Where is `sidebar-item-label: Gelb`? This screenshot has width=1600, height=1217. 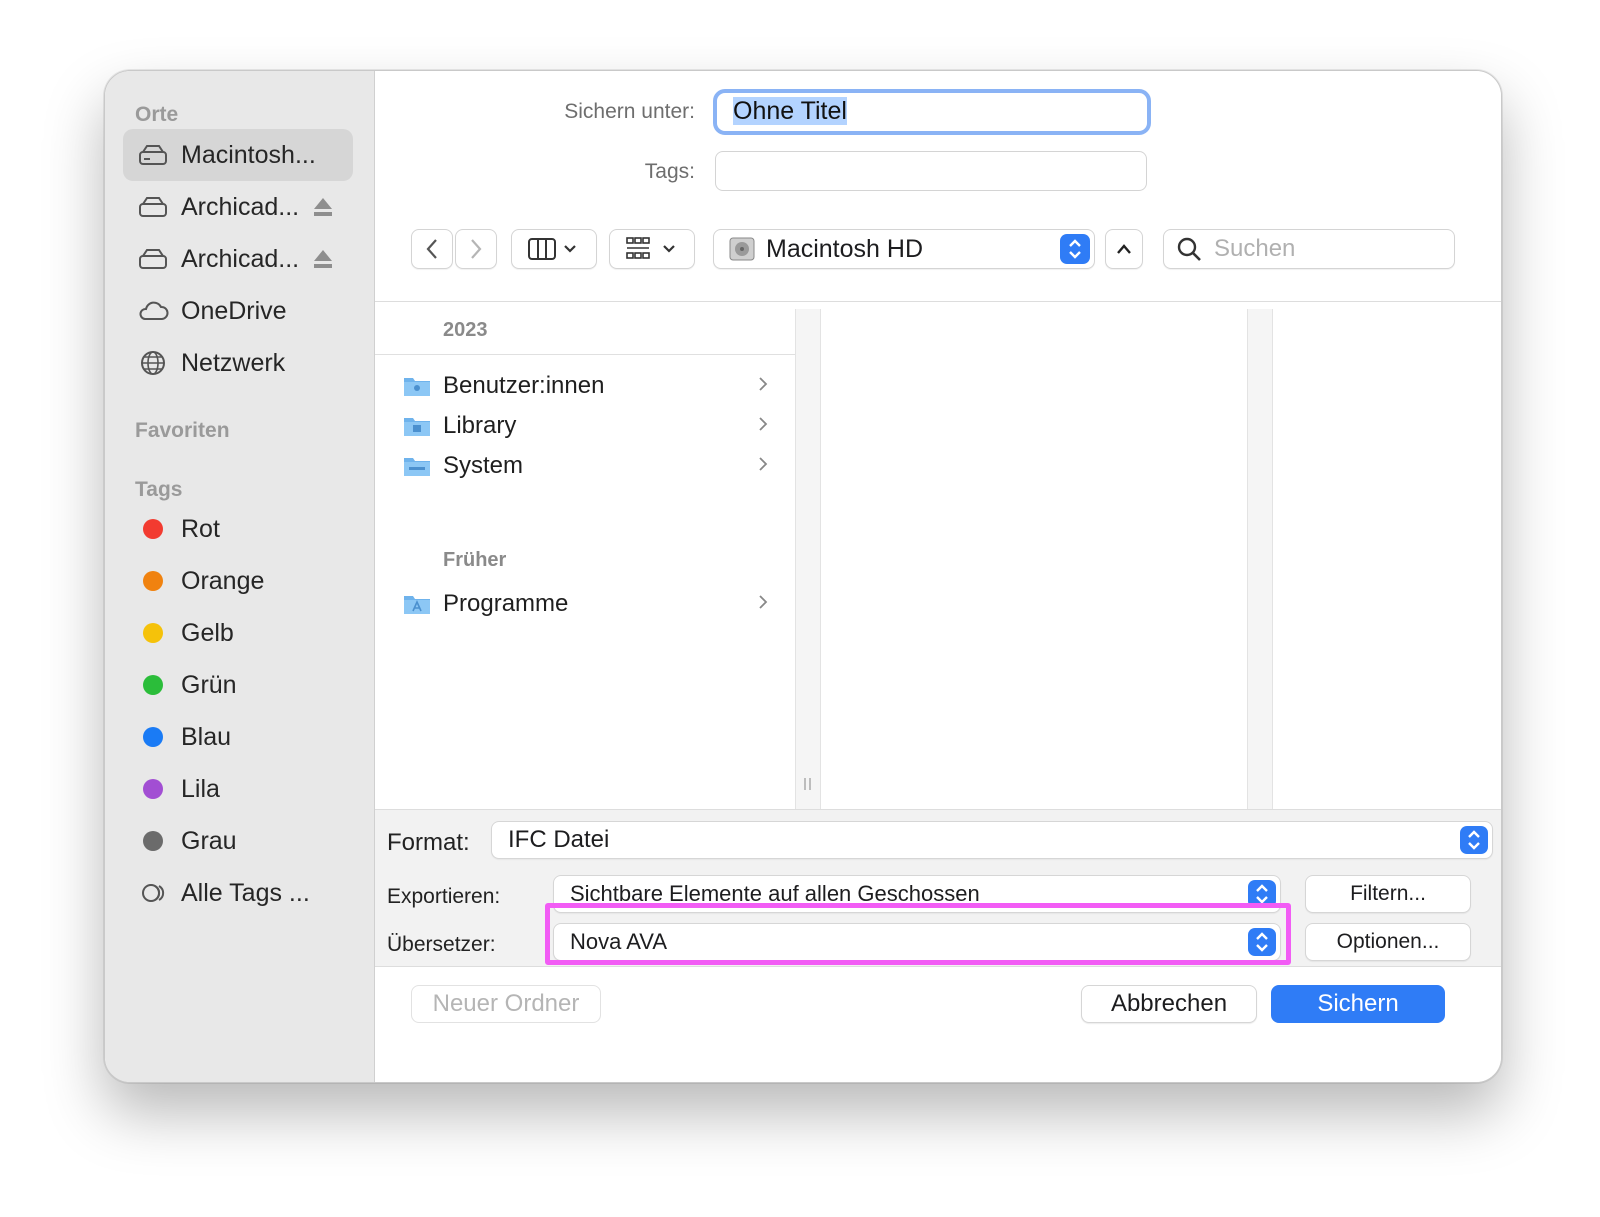 sidebar-item-label: Gelb is located at coordinates (207, 632).